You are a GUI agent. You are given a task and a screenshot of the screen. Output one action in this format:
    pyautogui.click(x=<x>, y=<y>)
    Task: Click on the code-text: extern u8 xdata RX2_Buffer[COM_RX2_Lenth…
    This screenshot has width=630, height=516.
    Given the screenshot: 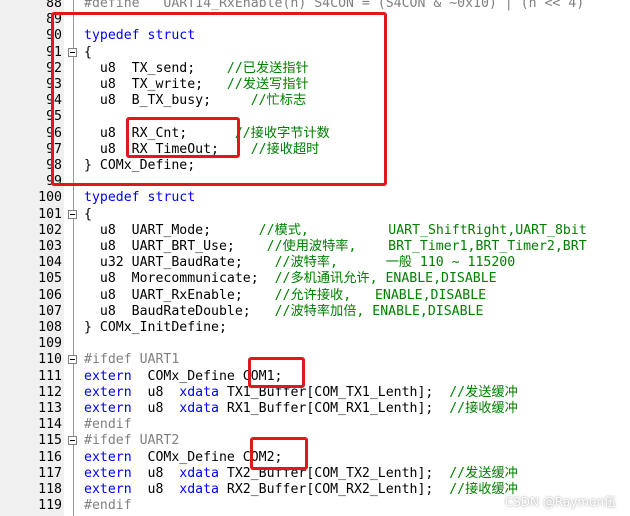 What is the action you would take?
    pyautogui.click(x=301, y=490)
    